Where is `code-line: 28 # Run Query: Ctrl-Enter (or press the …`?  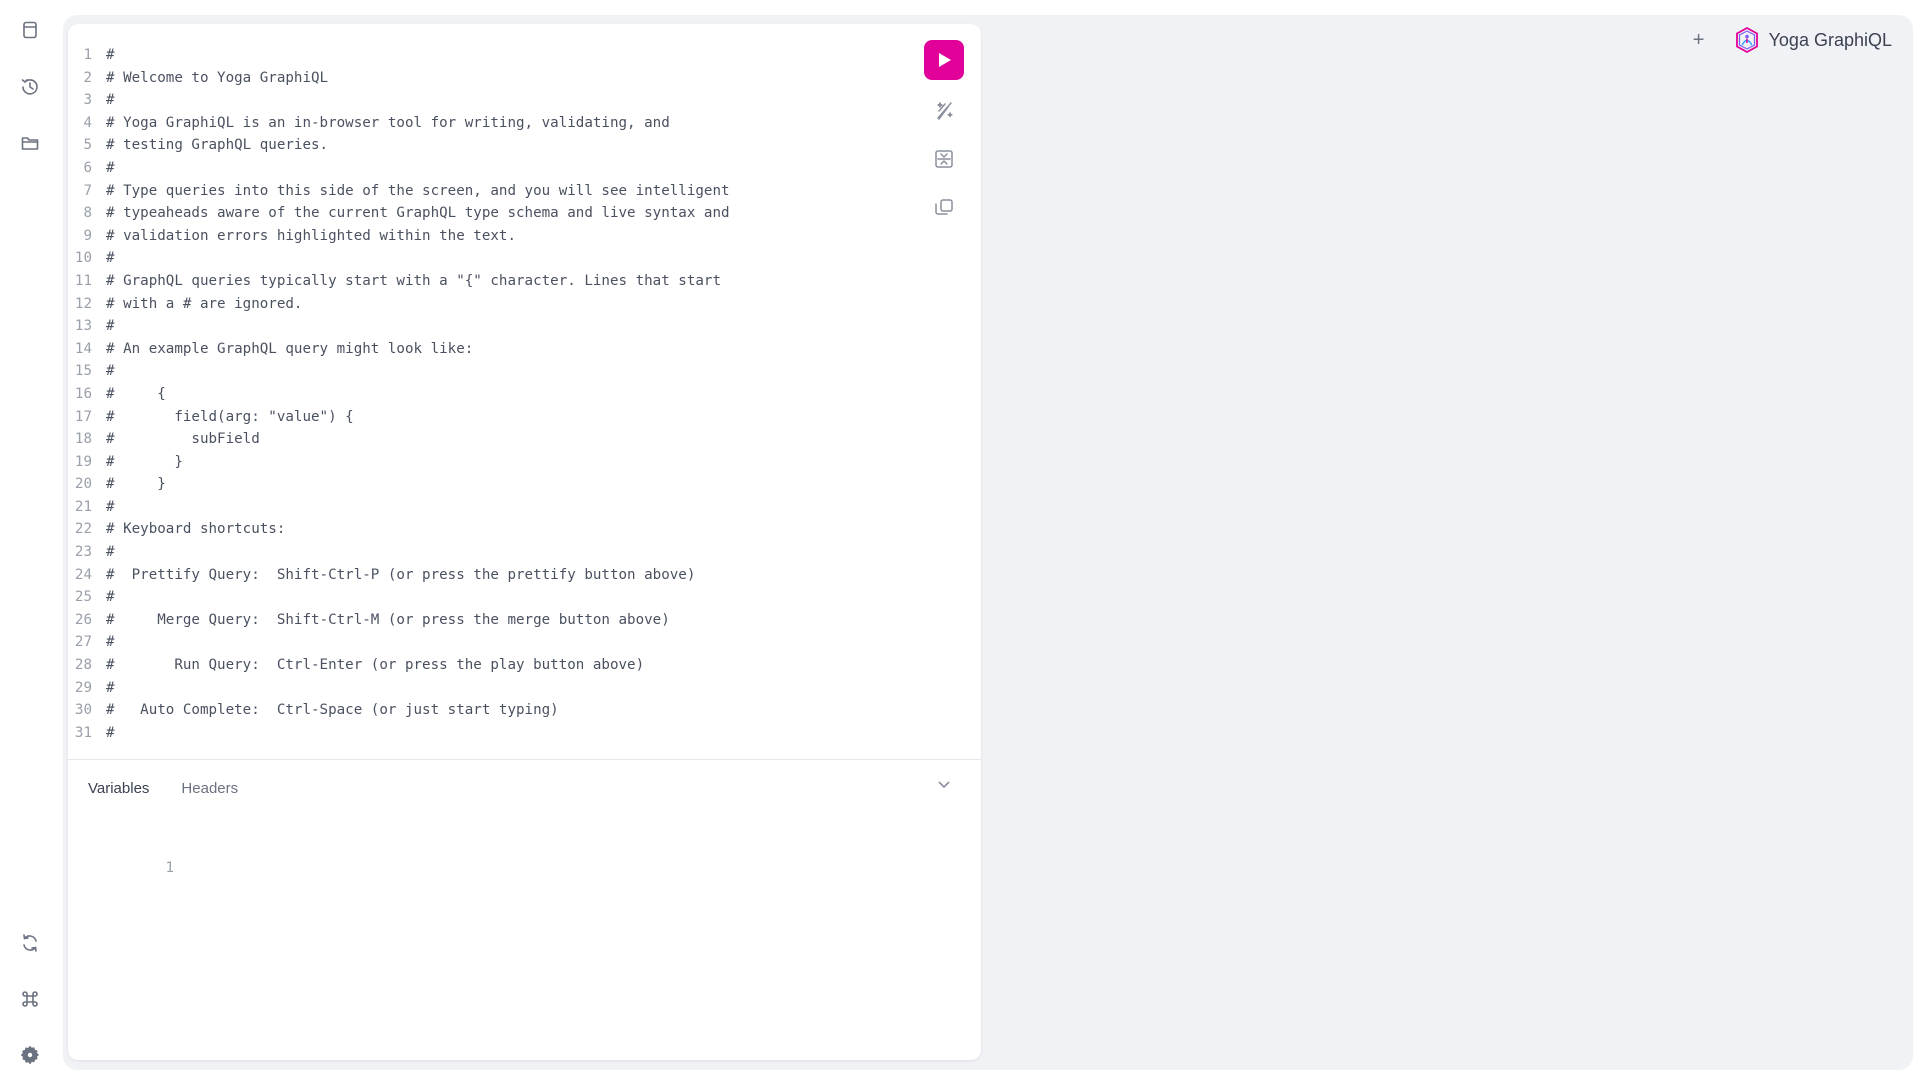 code-line: 28 # Run Query: Ctrl-Enter (or press the … is located at coordinates (478, 665).